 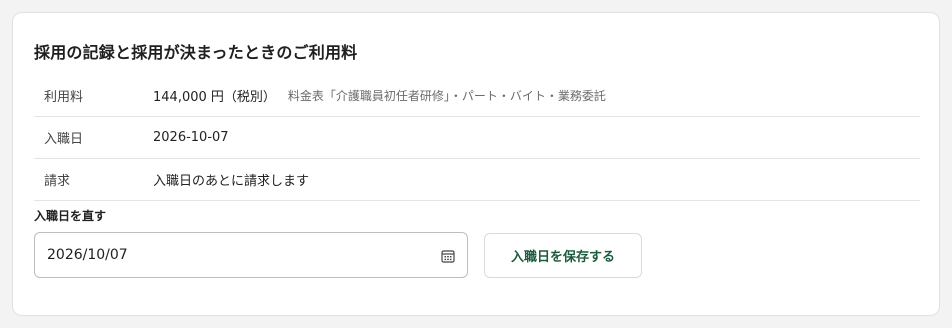 What do you see at coordinates (214, 97) in the screenshot?
I see `fee-value: 144,000 円（税別）` at bounding box center [214, 97].